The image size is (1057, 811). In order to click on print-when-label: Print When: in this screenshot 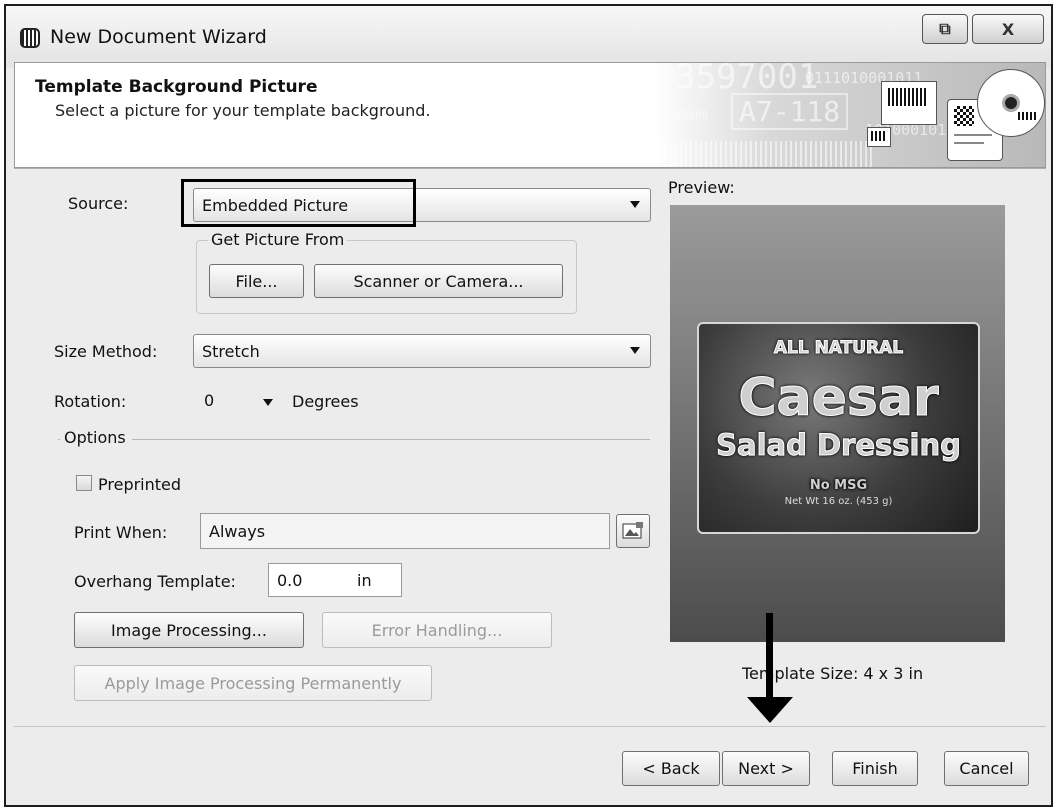, I will do `click(121, 532)`.